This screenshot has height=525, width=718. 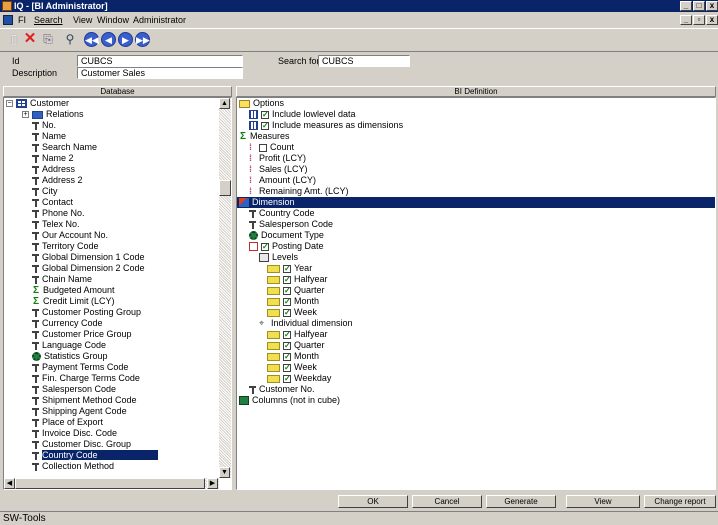 What do you see at coordinates (476, 202) in the screenshot?
I see `bi-tree-item: Dimension` at bounding box center [476, 202].